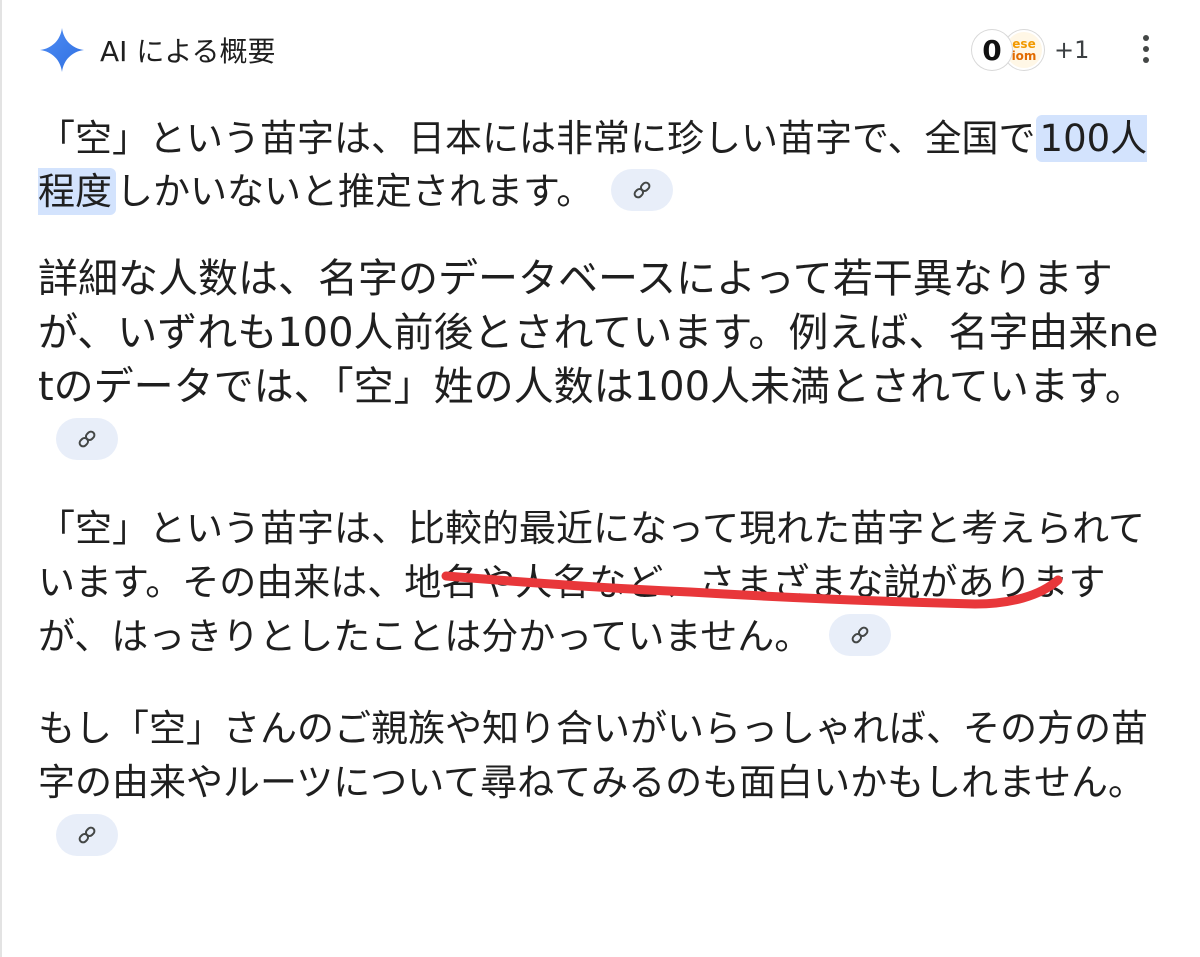 This screenshot has width=1200, height=957. I want to click on source-avatars: 0 ese iom +1, so click(1030, 50).